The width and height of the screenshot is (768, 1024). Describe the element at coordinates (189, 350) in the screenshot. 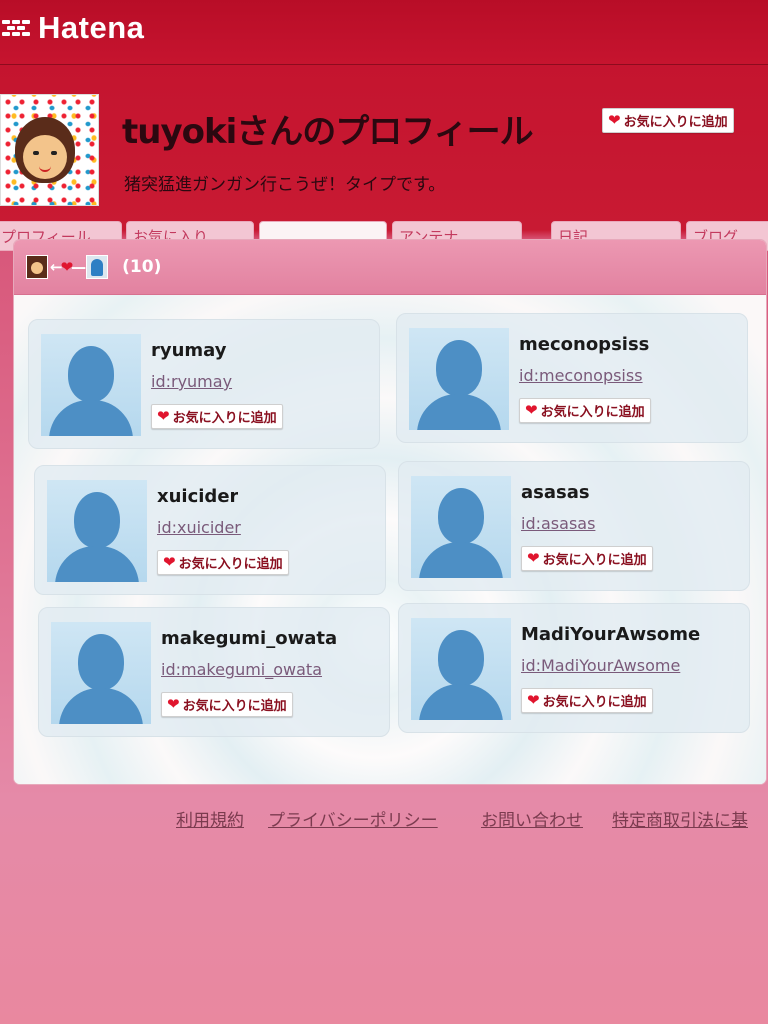

I see `user-name: ryumay` at that location.